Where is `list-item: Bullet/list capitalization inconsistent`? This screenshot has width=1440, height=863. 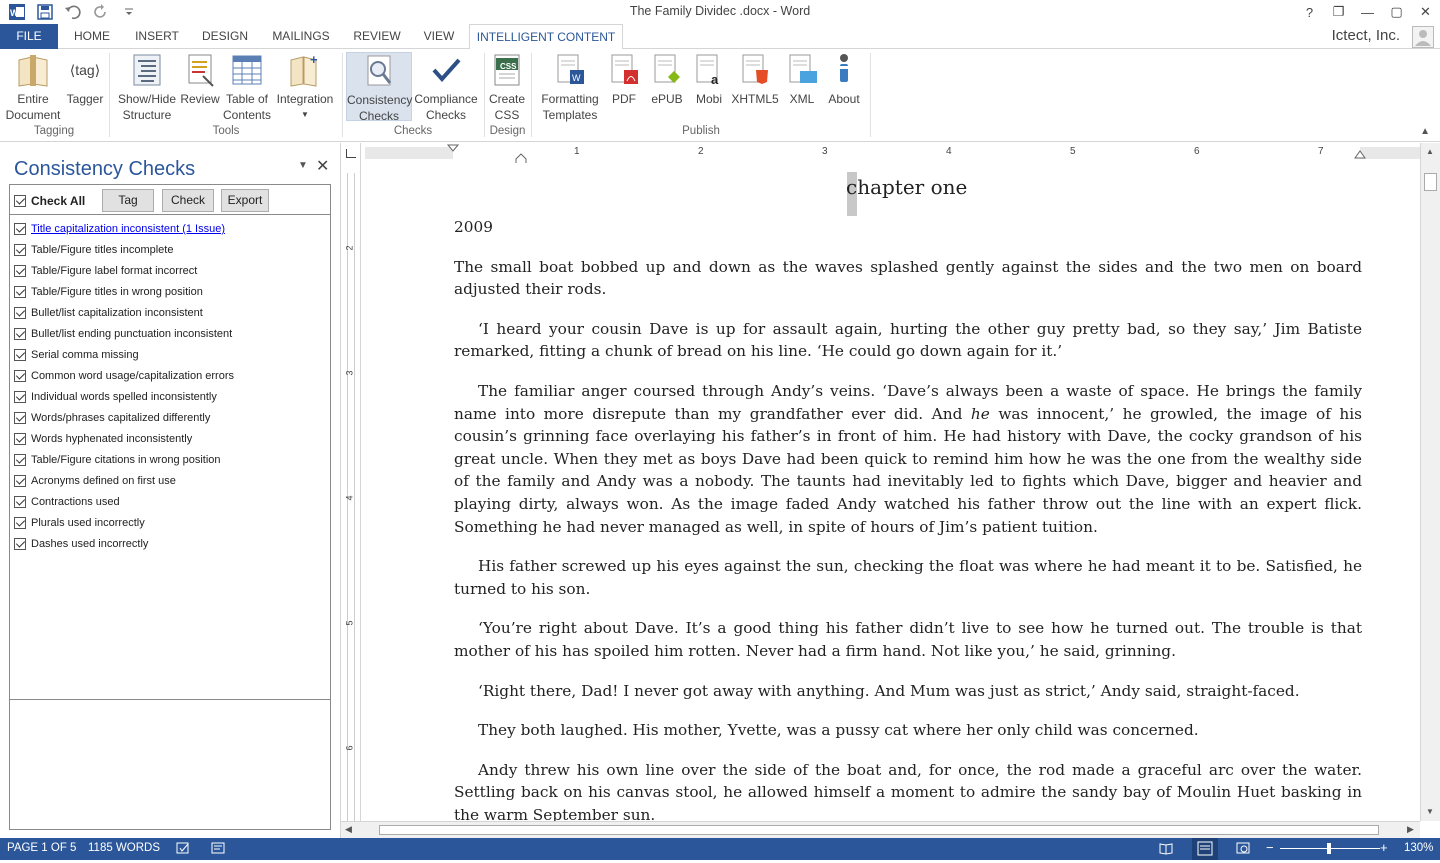
list-item: Bullet/list capitalization inconsistent is located at coordinates (108, 313).